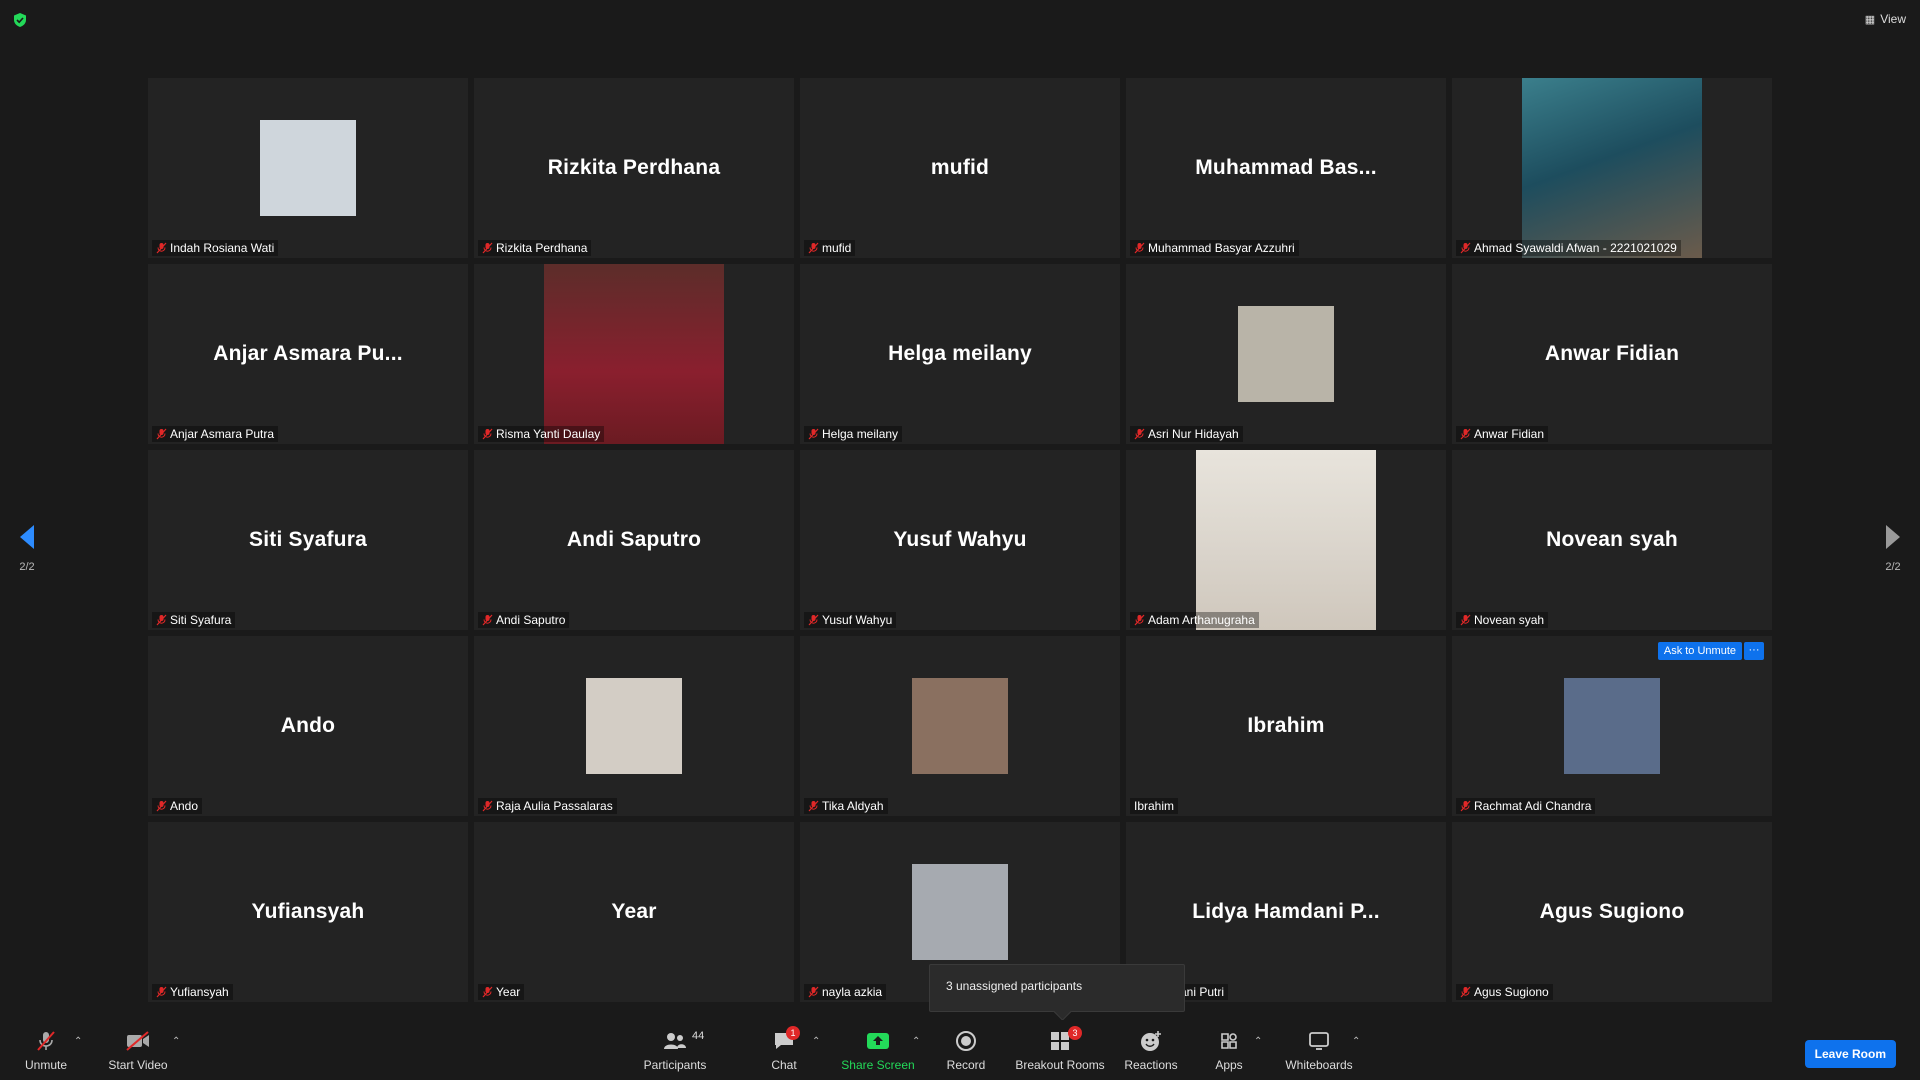  I want to click on participant-name: Helga meilany, so click(860, 434).